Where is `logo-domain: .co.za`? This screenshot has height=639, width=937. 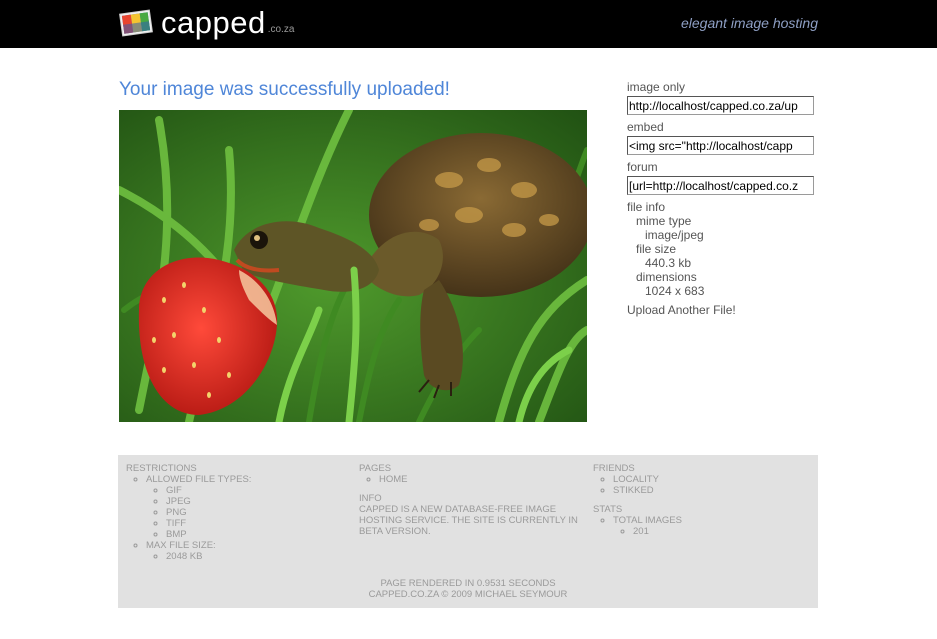 logo-domain: .co.za is located at coordinates (281, 29).